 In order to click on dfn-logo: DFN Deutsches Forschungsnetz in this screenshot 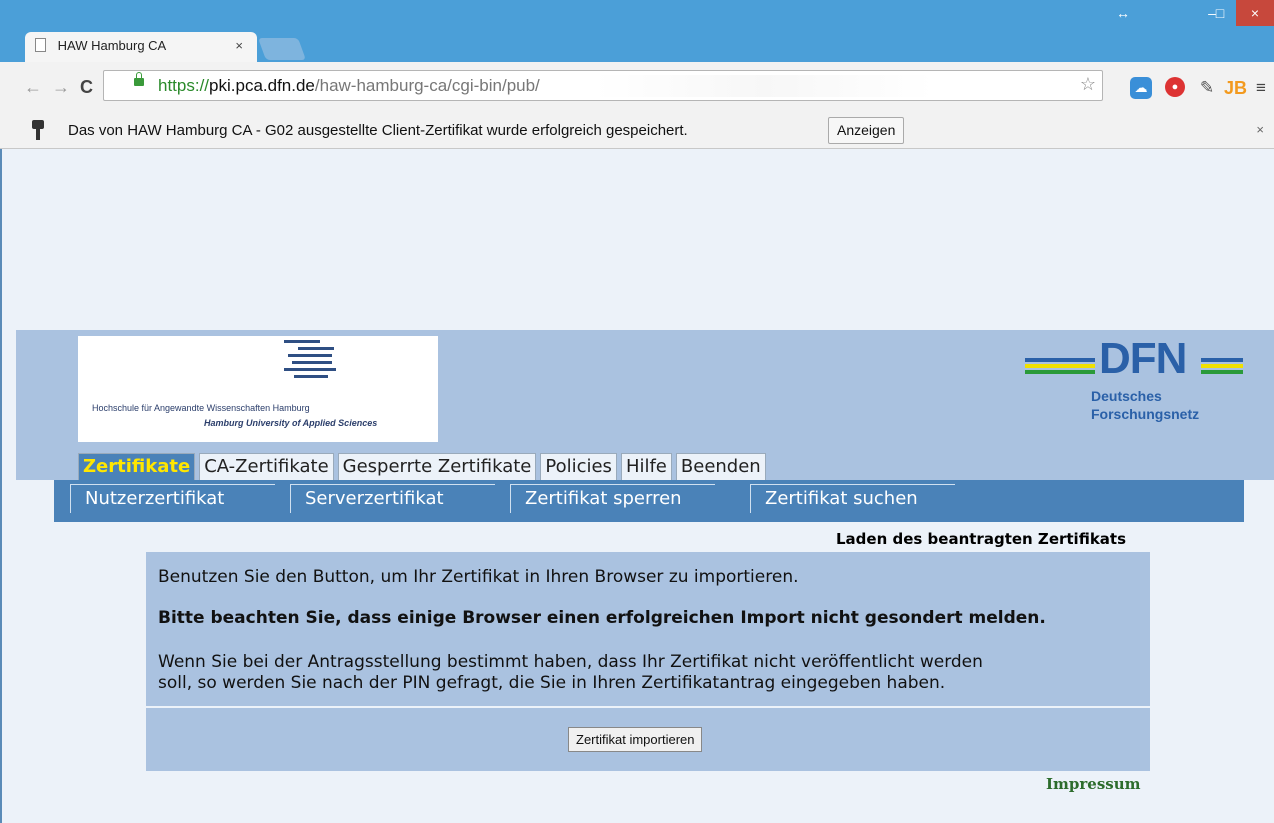, I will do `click(1135, 382)`.